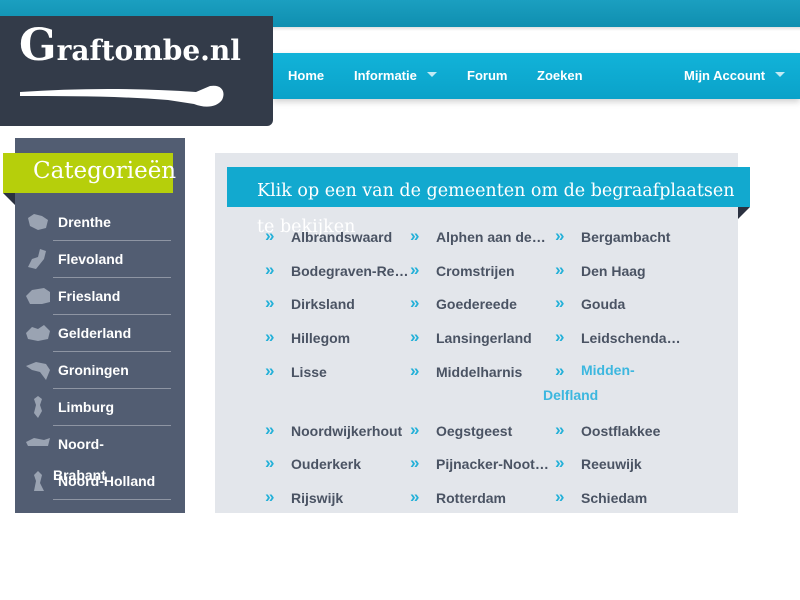 Image resolution: width=800 pixels, height=600 pixels. Describe the element at coordinates (350, 271) in the screenshot. I see `municipality-name: Bodegraven-Reeuwijk` at that location.